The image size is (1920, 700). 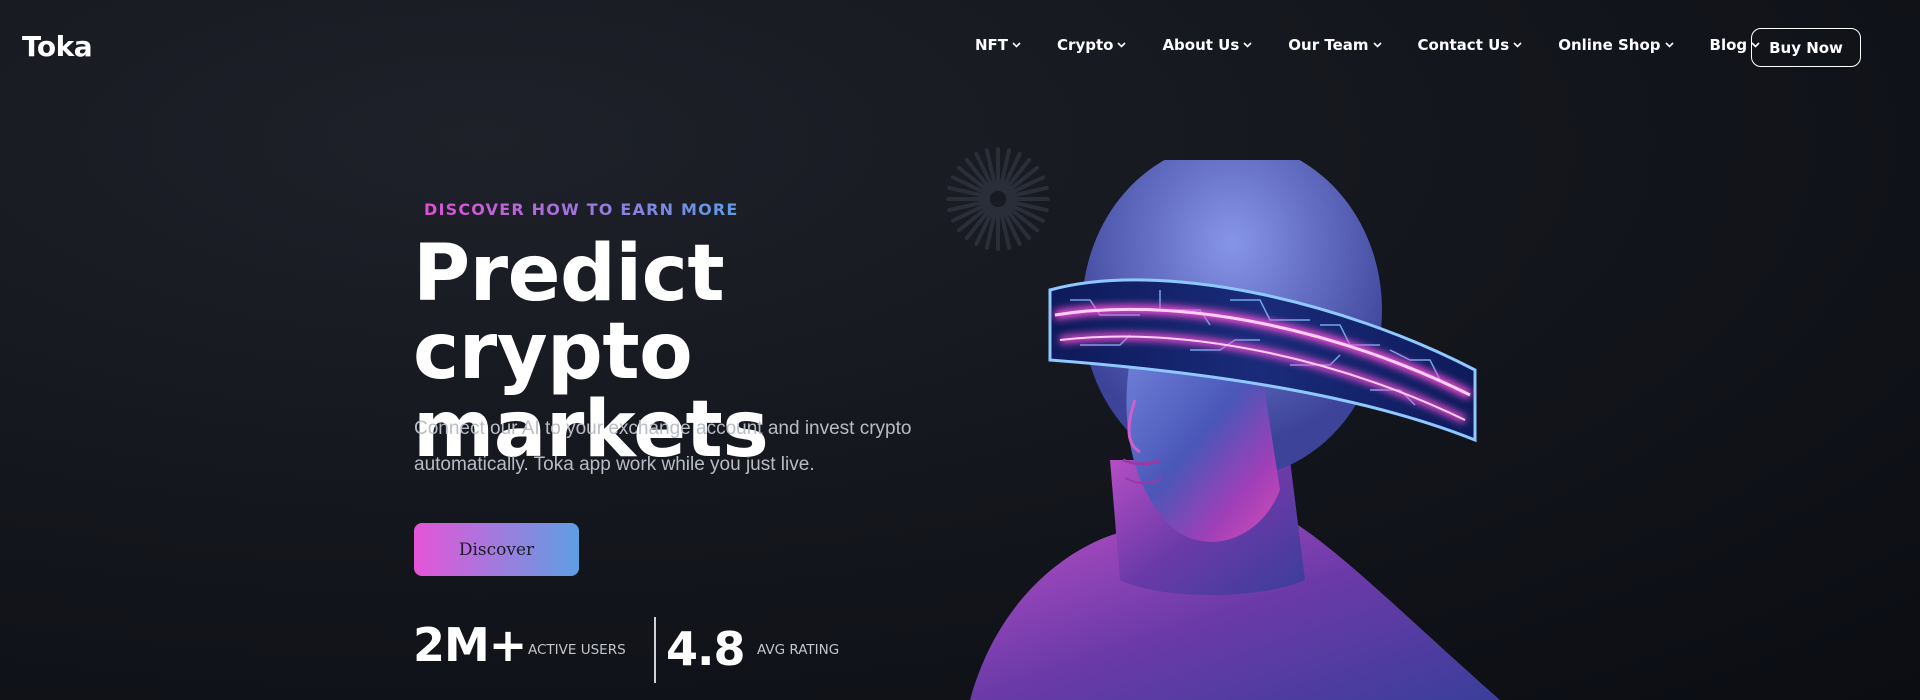 What do you see at coordinates (1085, 45) in the screenshot?
I see `nav-item-label: Crypto` at bounding box center [1085, 45].